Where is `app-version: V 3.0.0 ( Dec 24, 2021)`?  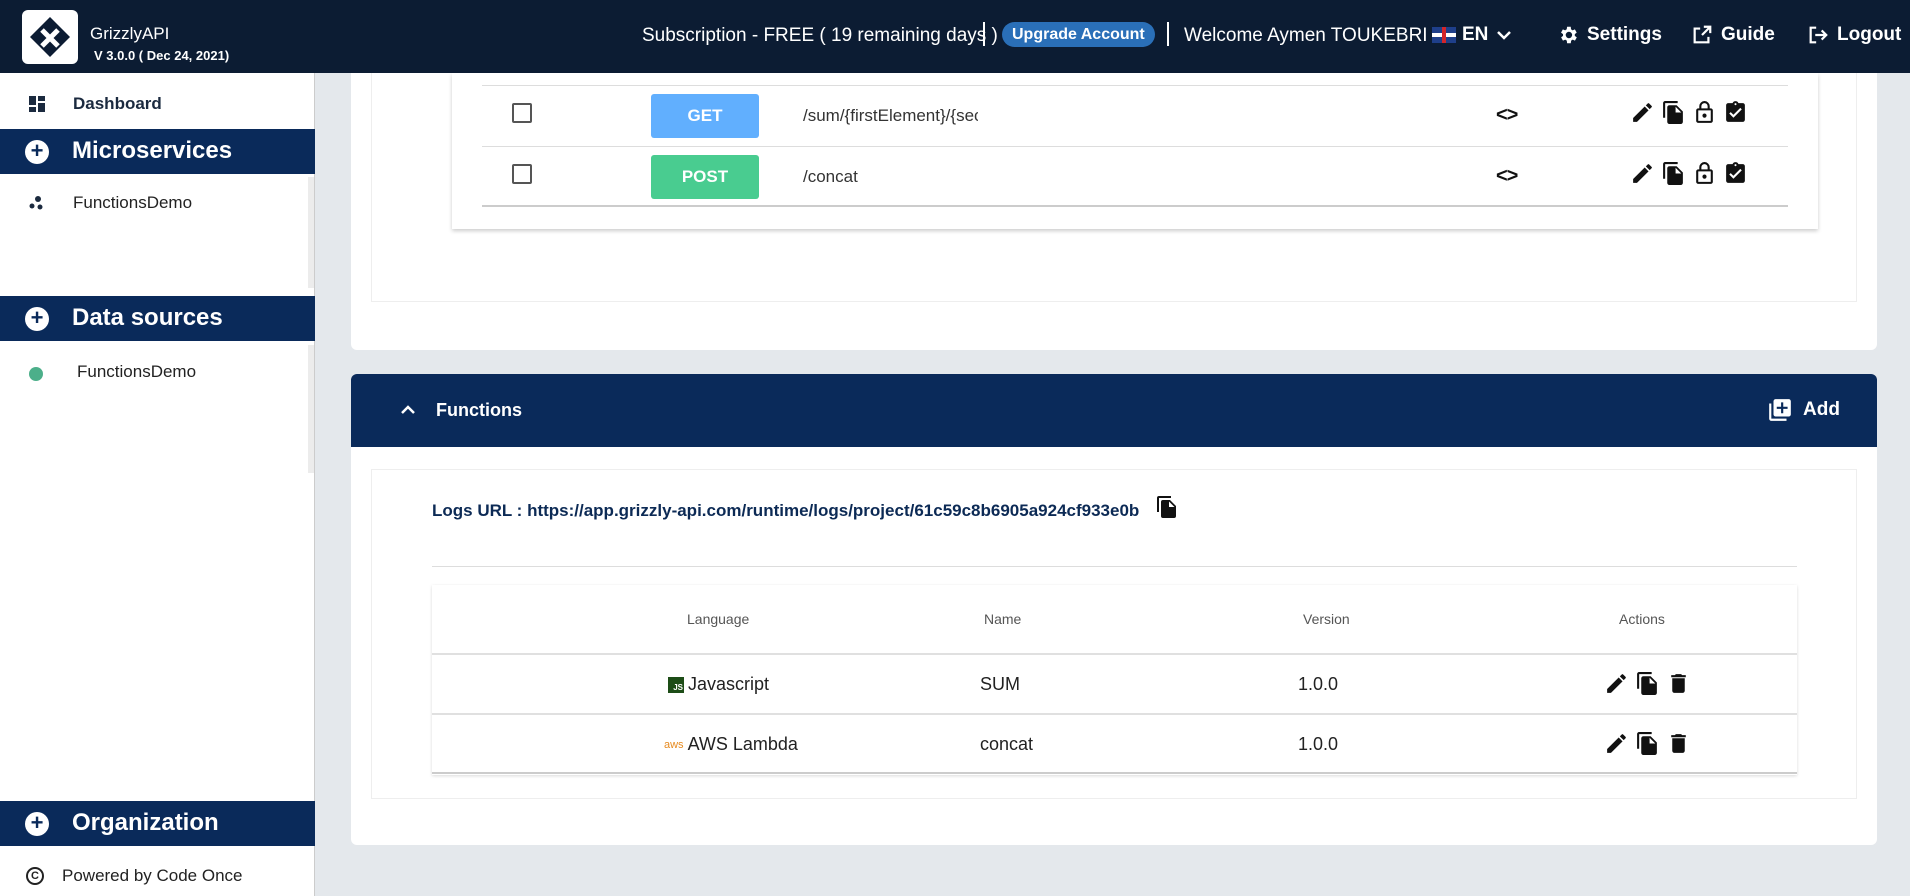 app-version: V 3.0.0 ( Dec 24, 2021) is located at coordinates (162, 55).